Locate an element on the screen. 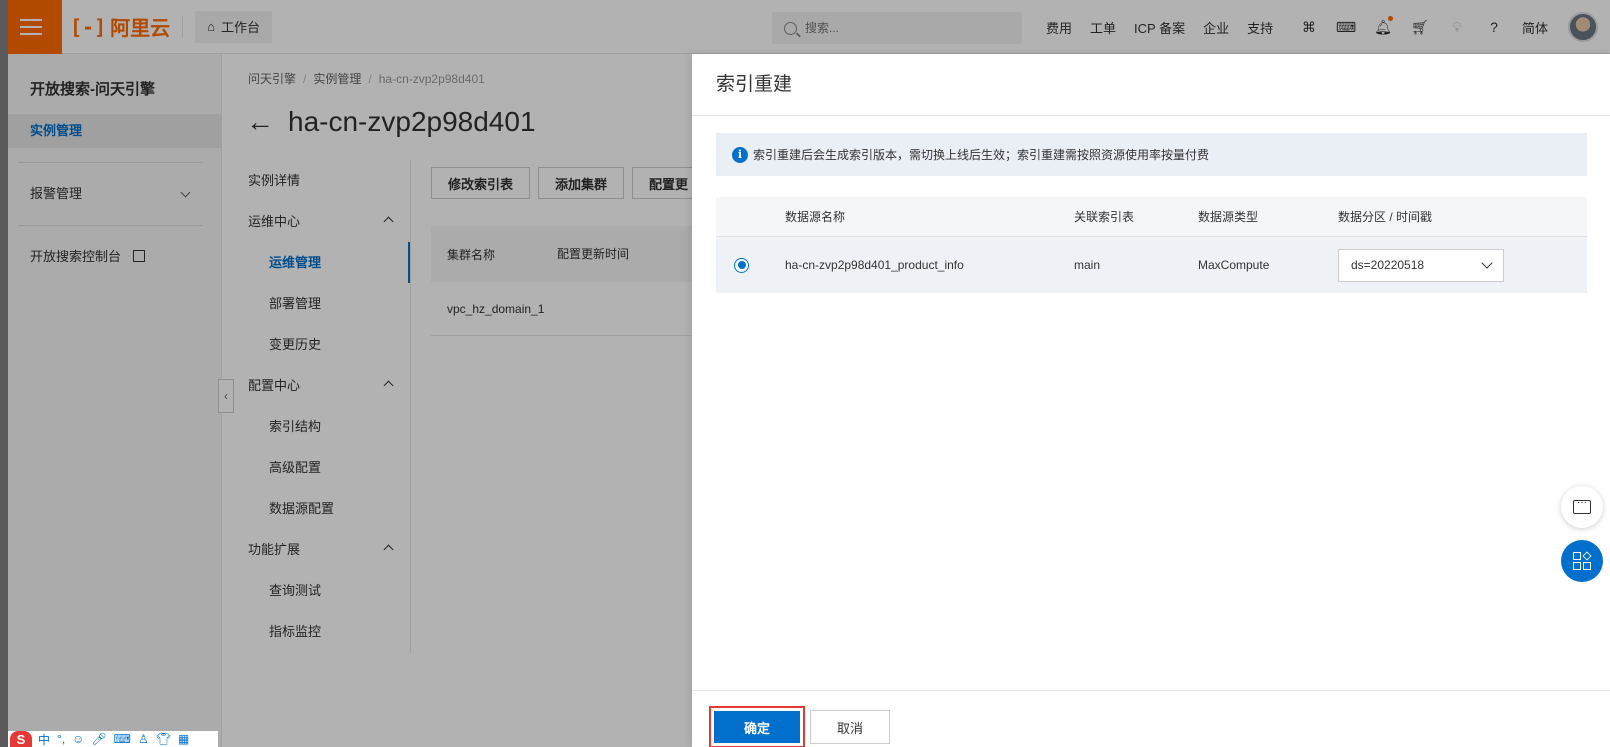 Image resolution: width=1610 pixels, height=747 pixels. partition-select-value: ds=20220518 is located at coordinates (1388, 265).